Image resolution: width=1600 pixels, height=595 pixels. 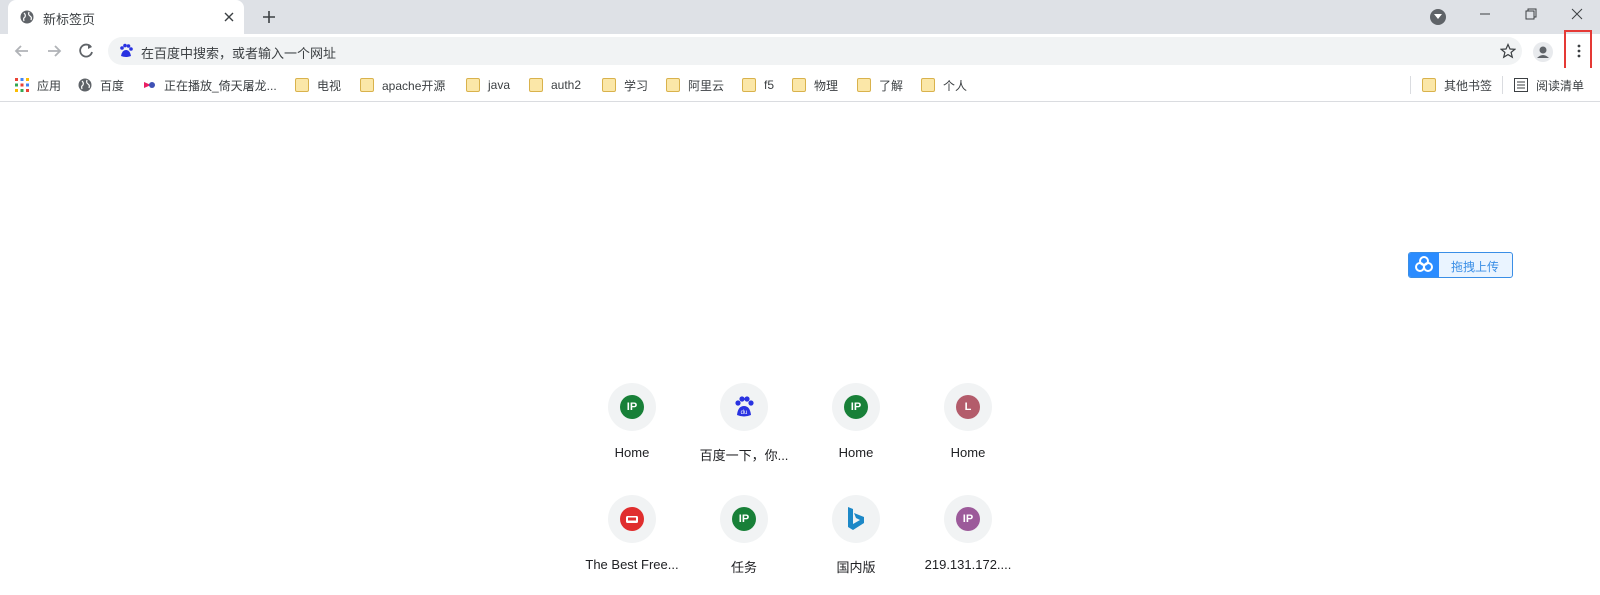 I want to click on bookmark-folder-learn: 了解, so click(x=880, y=85).